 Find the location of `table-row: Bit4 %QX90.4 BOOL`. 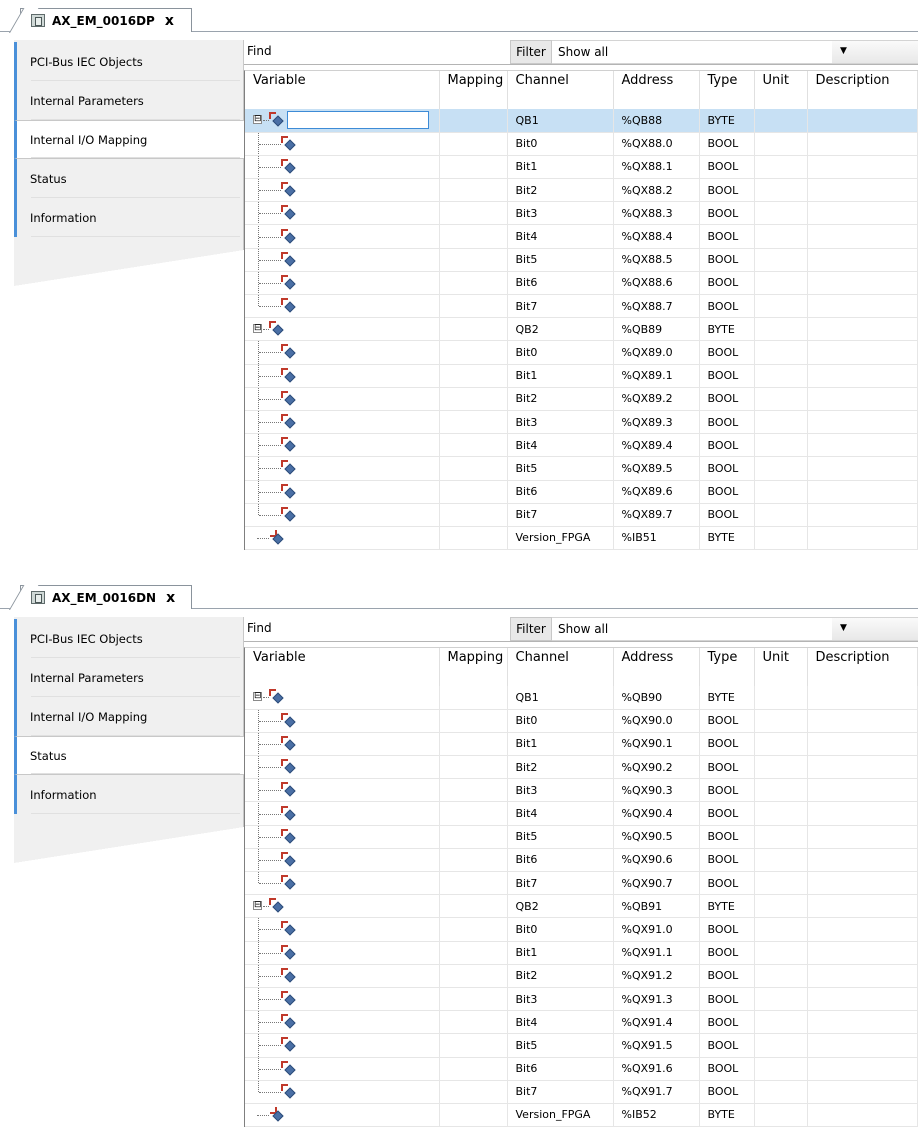

table-row: Bit4 %QX90.4 BOOL is located at coordinates (581, 813).